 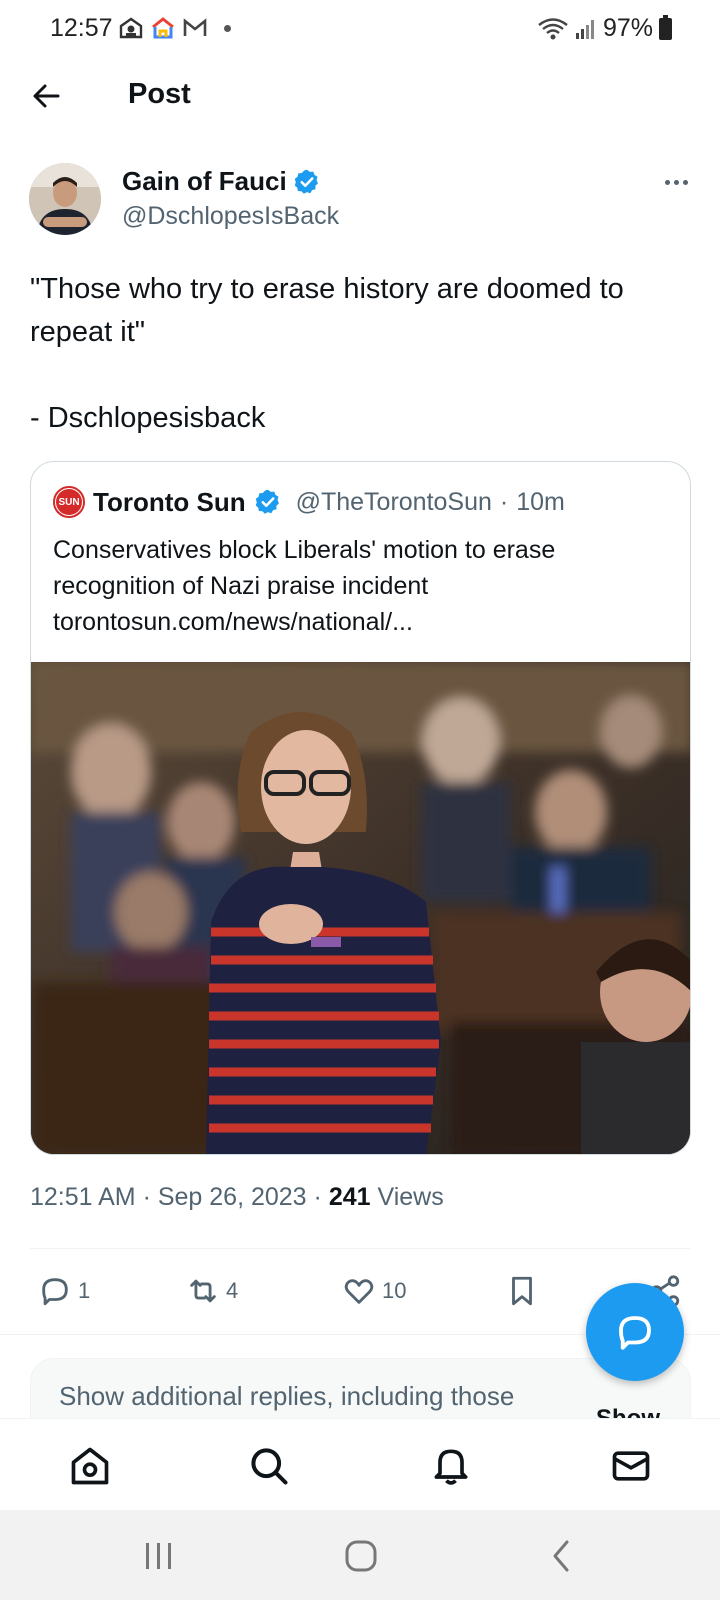 I want to click on views-label: Views, so click(x=407, y=1197).